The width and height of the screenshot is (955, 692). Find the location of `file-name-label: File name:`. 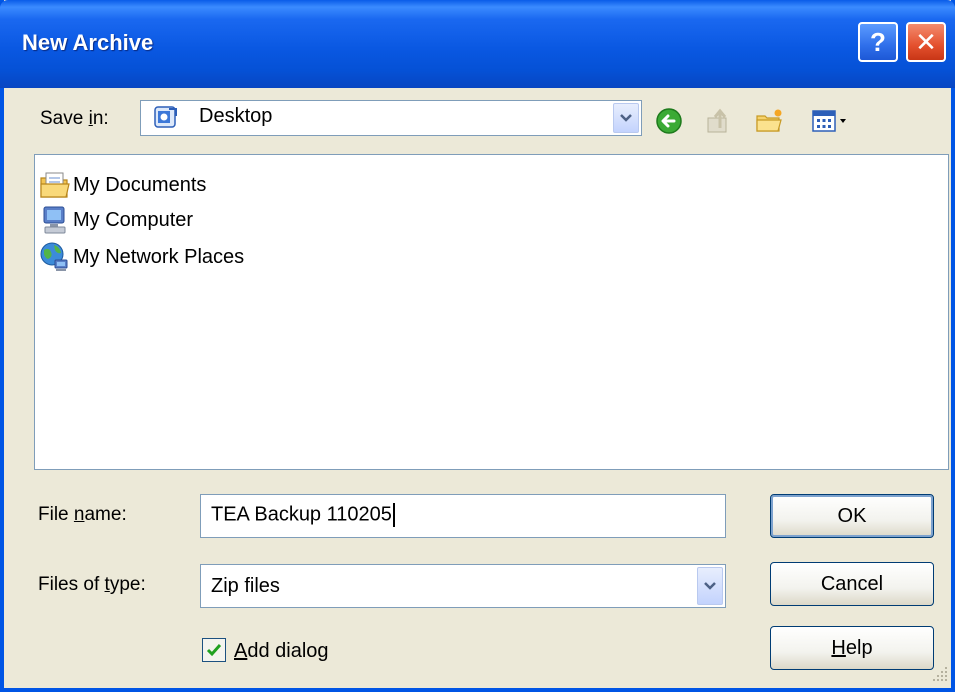

file-name-label: File name: is located at coordinates (82, 514).